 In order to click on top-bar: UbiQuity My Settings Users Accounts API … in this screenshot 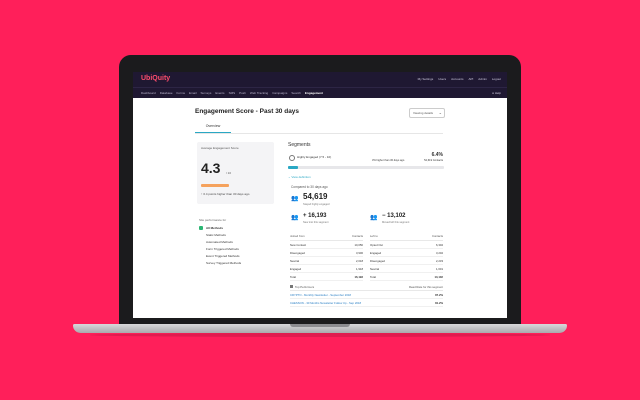, I will do `click(320, 79)`.